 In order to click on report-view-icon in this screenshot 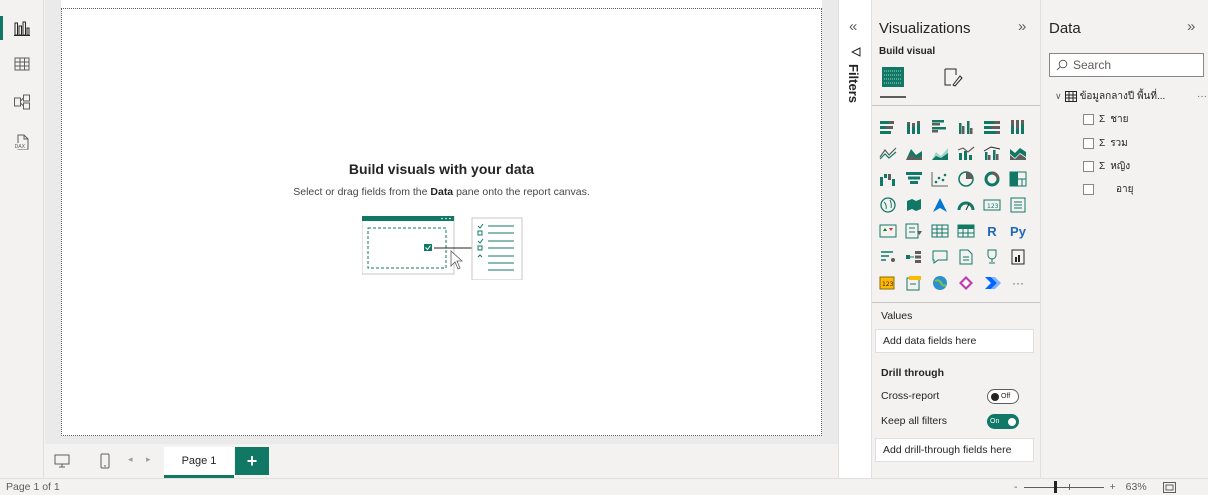, I will do `click(22, 28)`.